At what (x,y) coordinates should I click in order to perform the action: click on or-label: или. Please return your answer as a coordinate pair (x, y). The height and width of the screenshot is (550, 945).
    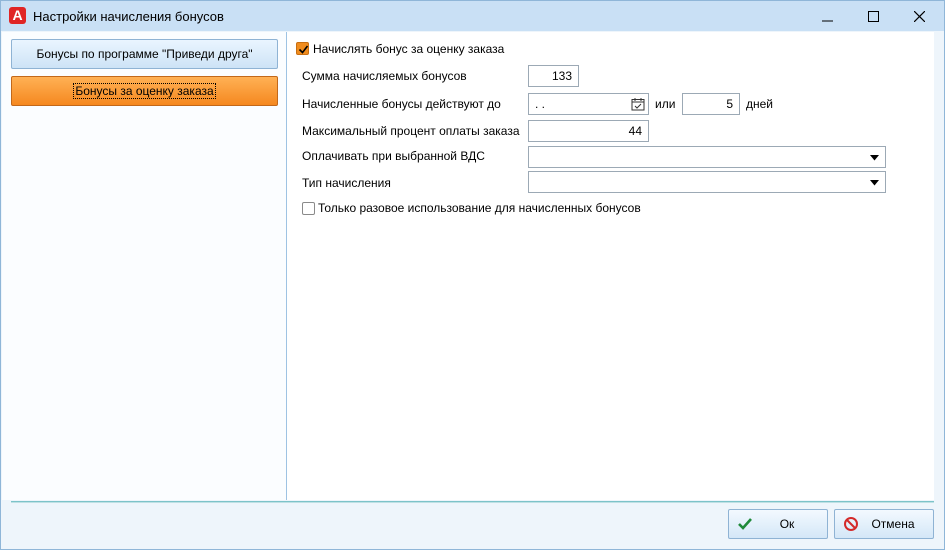
    Looking at the image, I should click on (665, 104).